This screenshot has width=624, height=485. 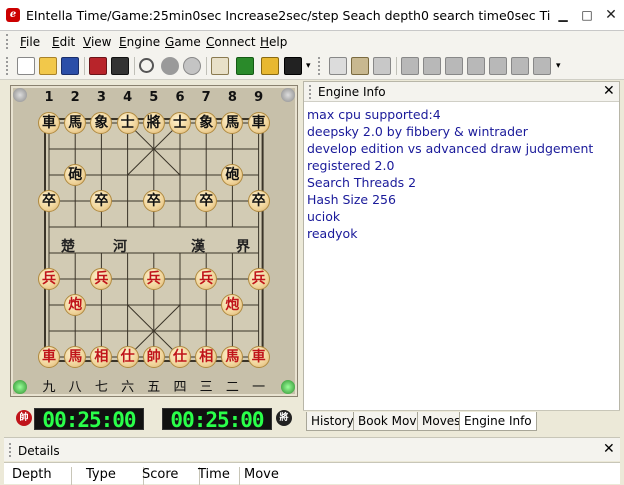 What do you see at coordinates (587, 15) in the screenshot?
I see `maximize-button: □` at bounding box center [587, 15].